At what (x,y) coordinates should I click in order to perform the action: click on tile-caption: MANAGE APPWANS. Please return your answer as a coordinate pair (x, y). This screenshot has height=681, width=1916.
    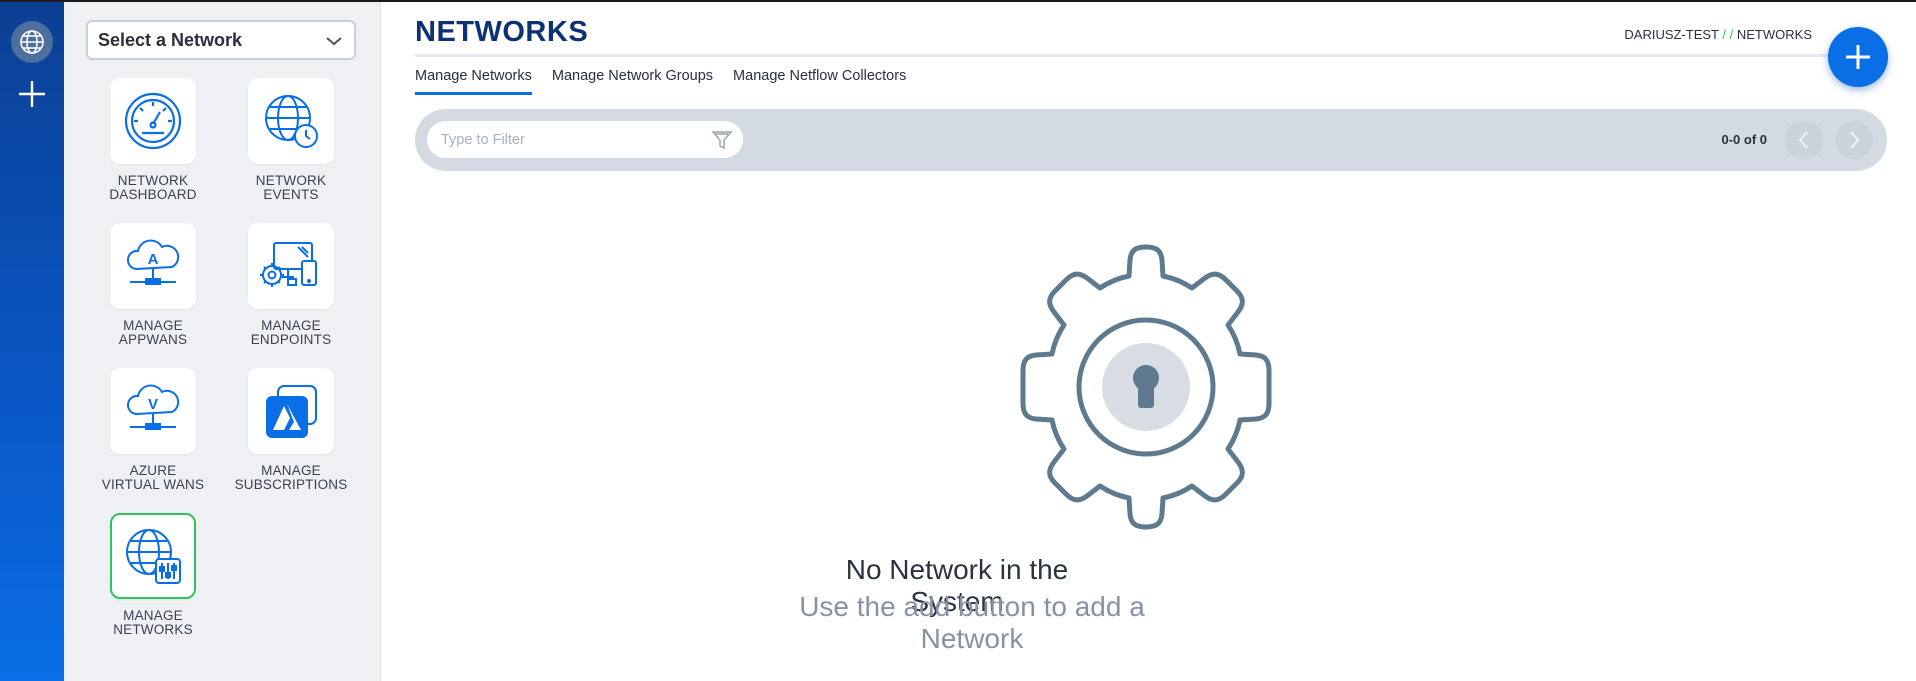
    Looking at the image, I should click on (153, 332).